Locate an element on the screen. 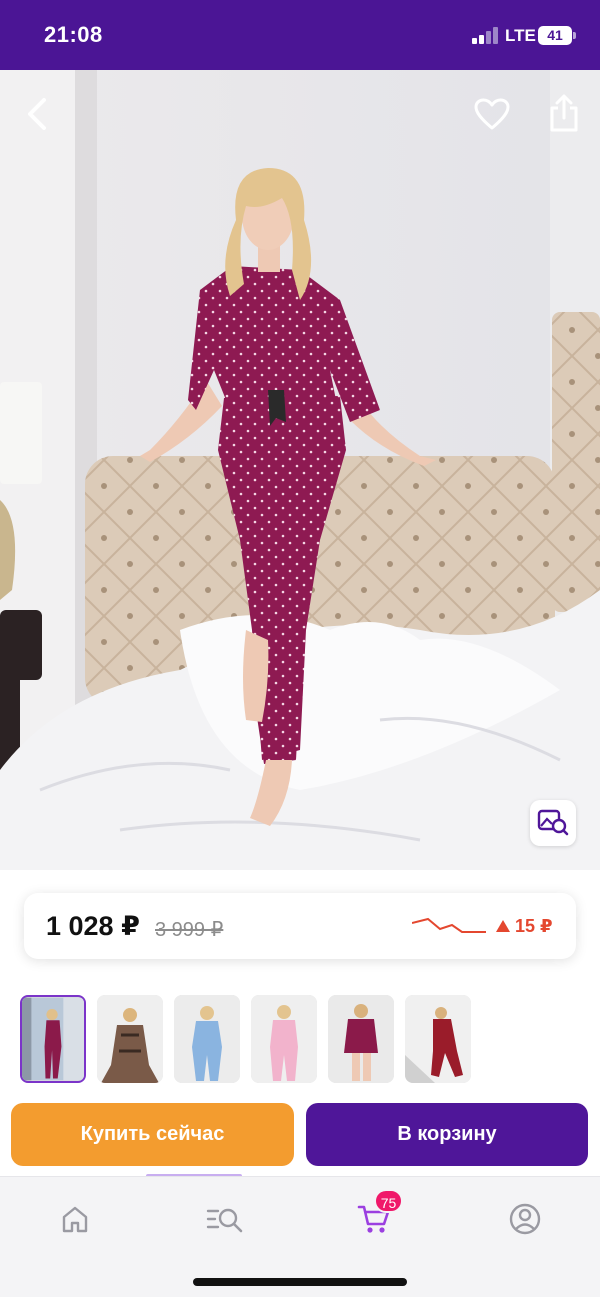 This screenshot has height=1297, width=600. back-button is located at coordinates (36, 114).